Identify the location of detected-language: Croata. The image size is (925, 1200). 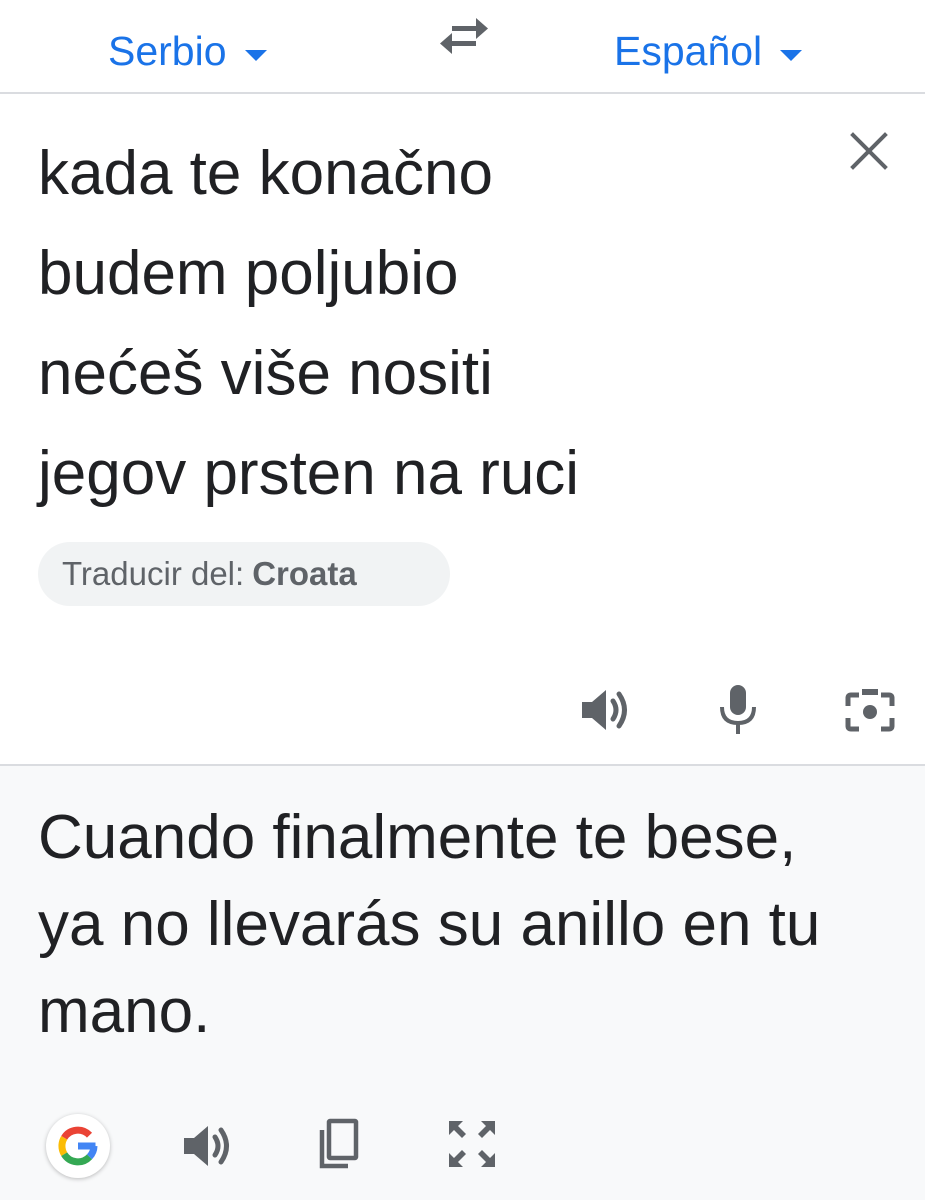
(304, 573).